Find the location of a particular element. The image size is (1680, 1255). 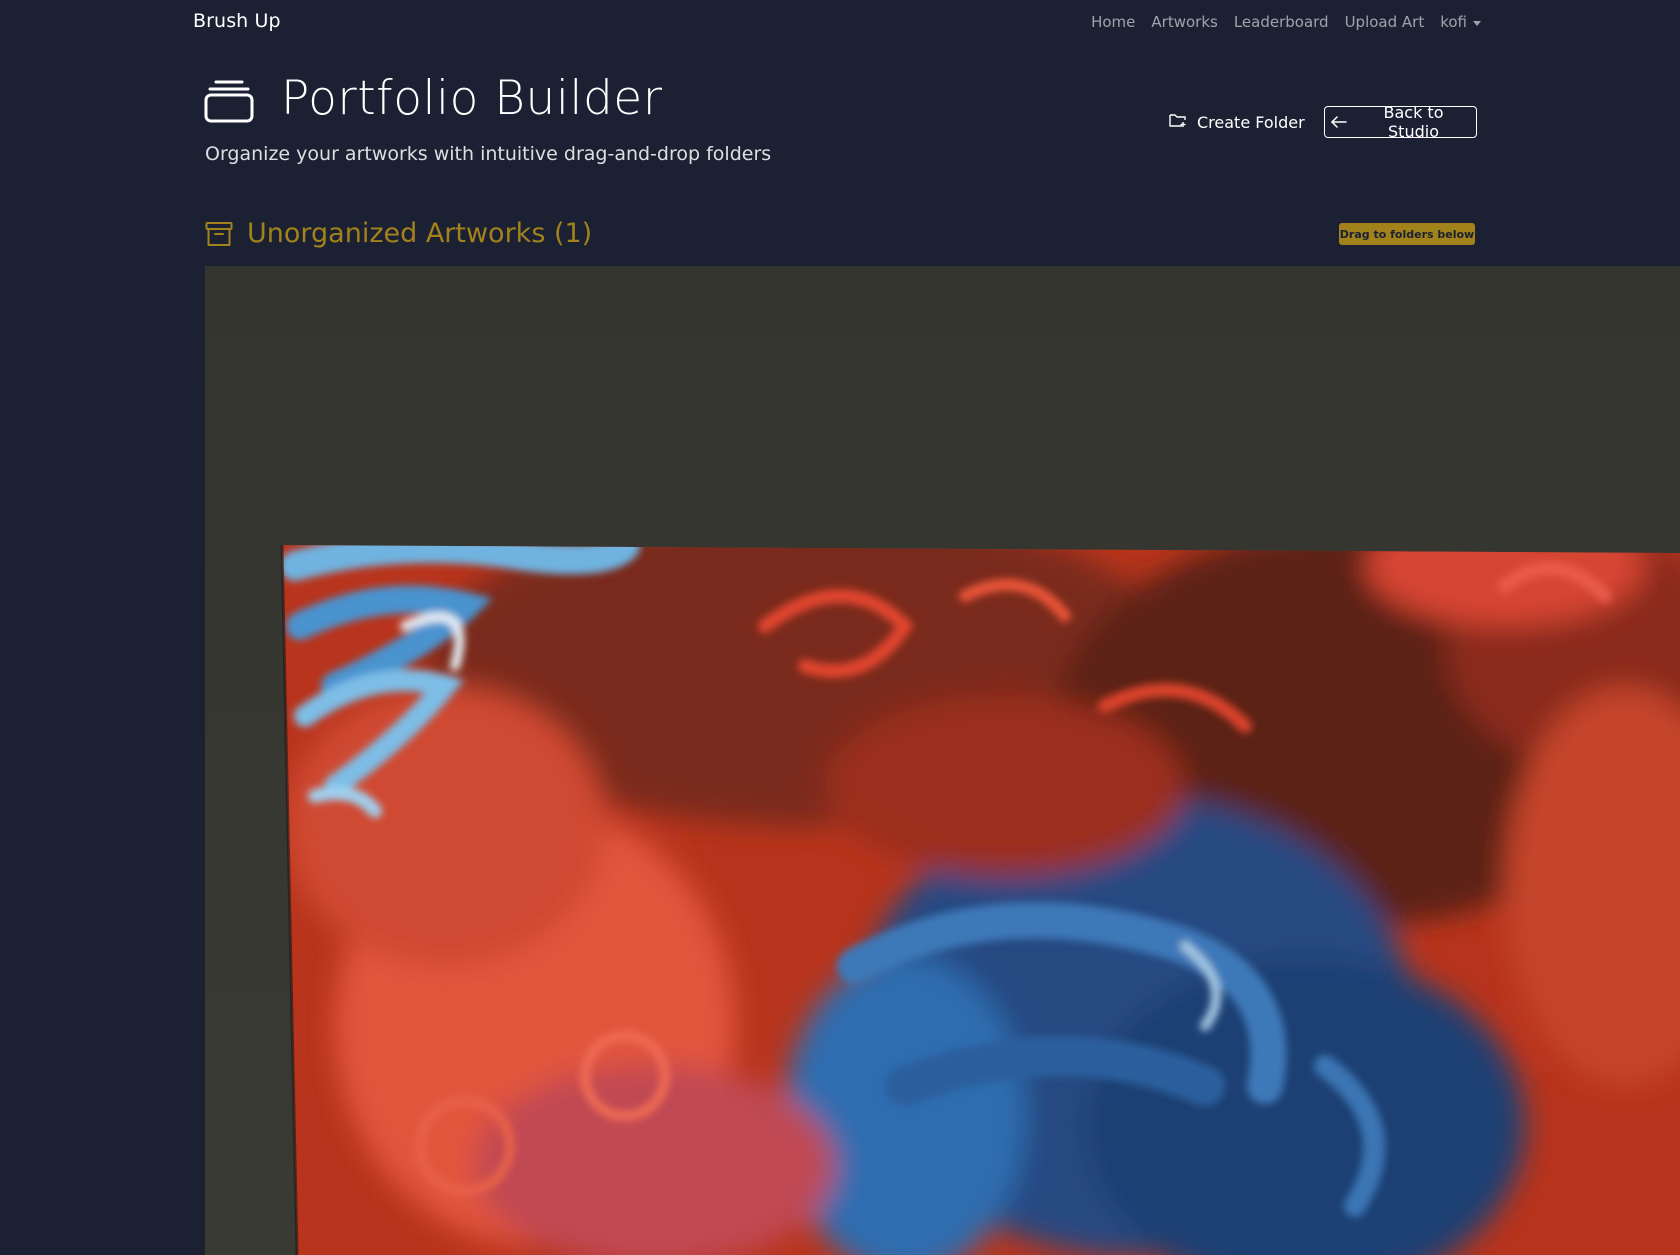

back-to-studio-button: Back to Studio is located at coordinates (1400, 122).